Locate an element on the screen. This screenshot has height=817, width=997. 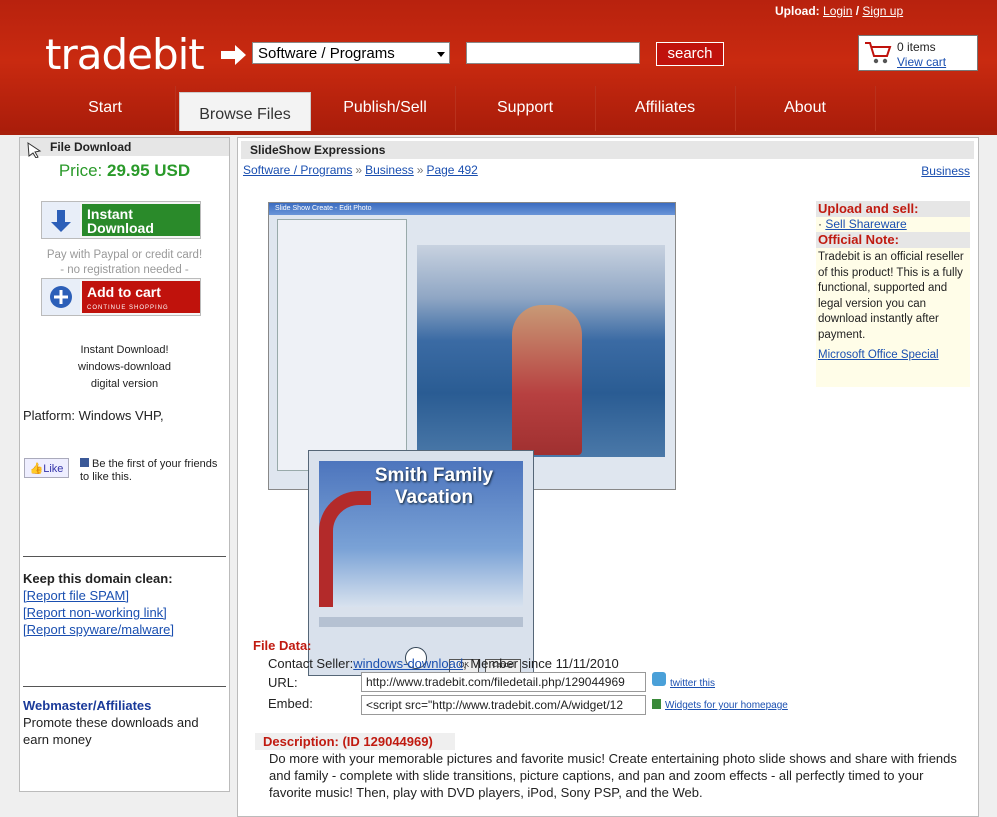
report-section-title: Keep this domain clean: is located at coordinates (98, 578).